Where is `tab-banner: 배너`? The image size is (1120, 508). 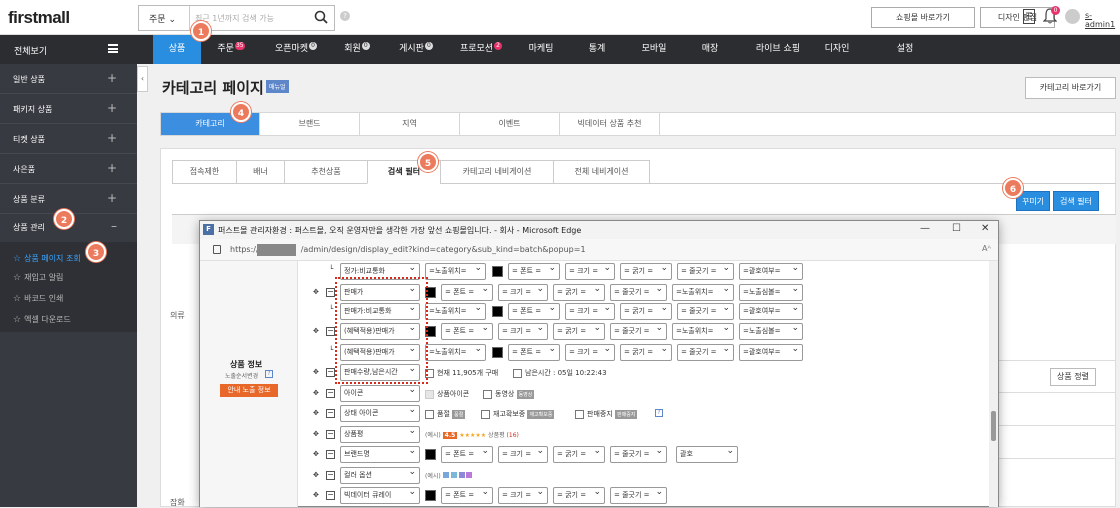
tab-banner: 배너 is located at coordinates (260, 172).